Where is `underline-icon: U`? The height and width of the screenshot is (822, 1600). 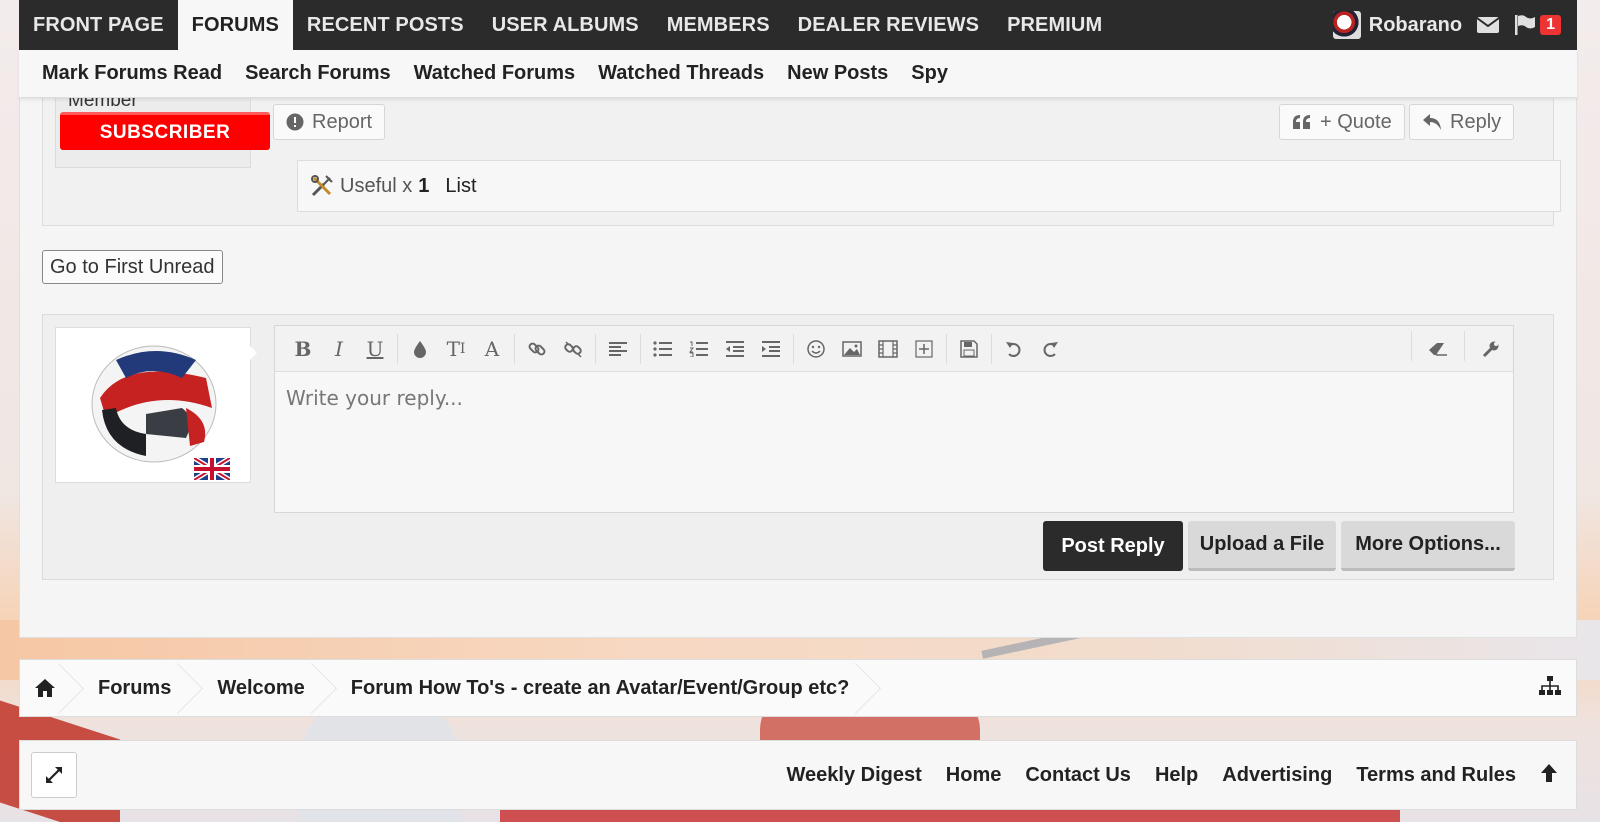 underline-icon: U is located at coordinates (375, 349).